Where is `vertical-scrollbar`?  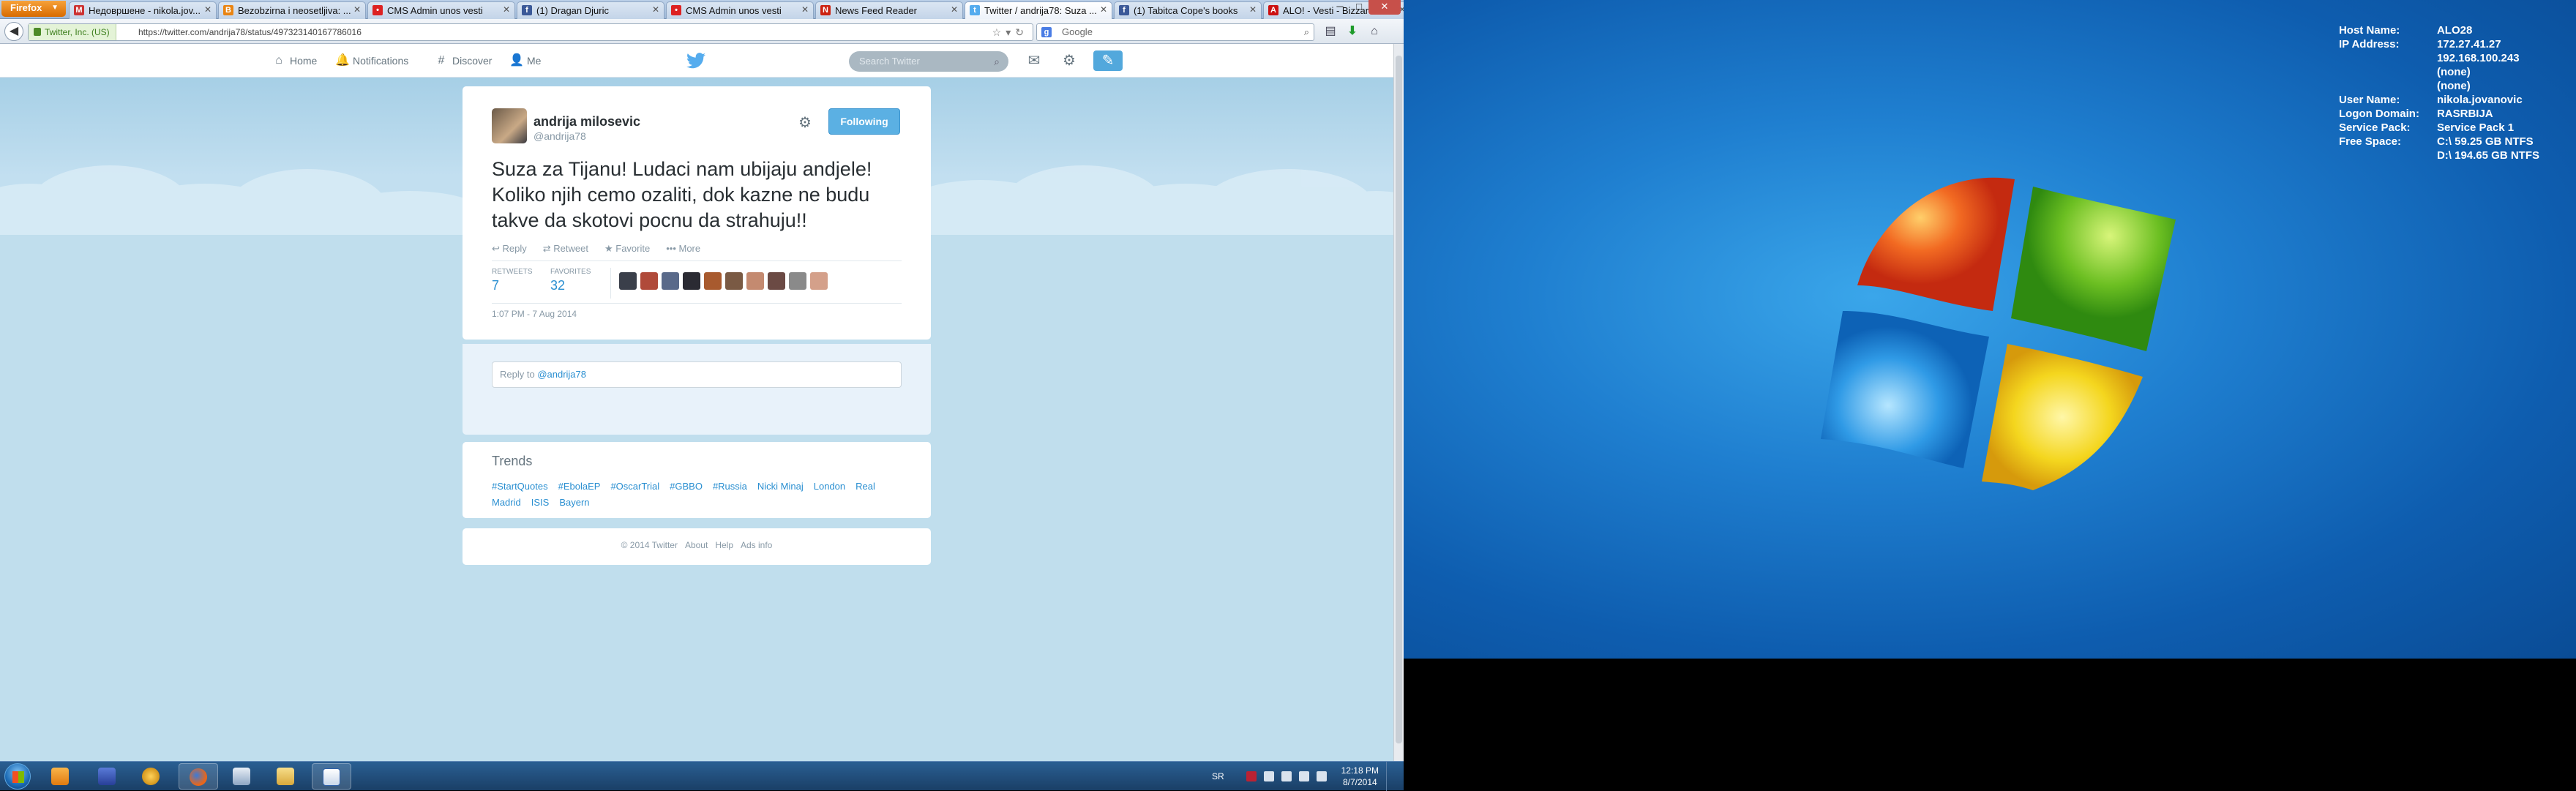 vertical-scrollbar is located at coordinates (1398, 402).